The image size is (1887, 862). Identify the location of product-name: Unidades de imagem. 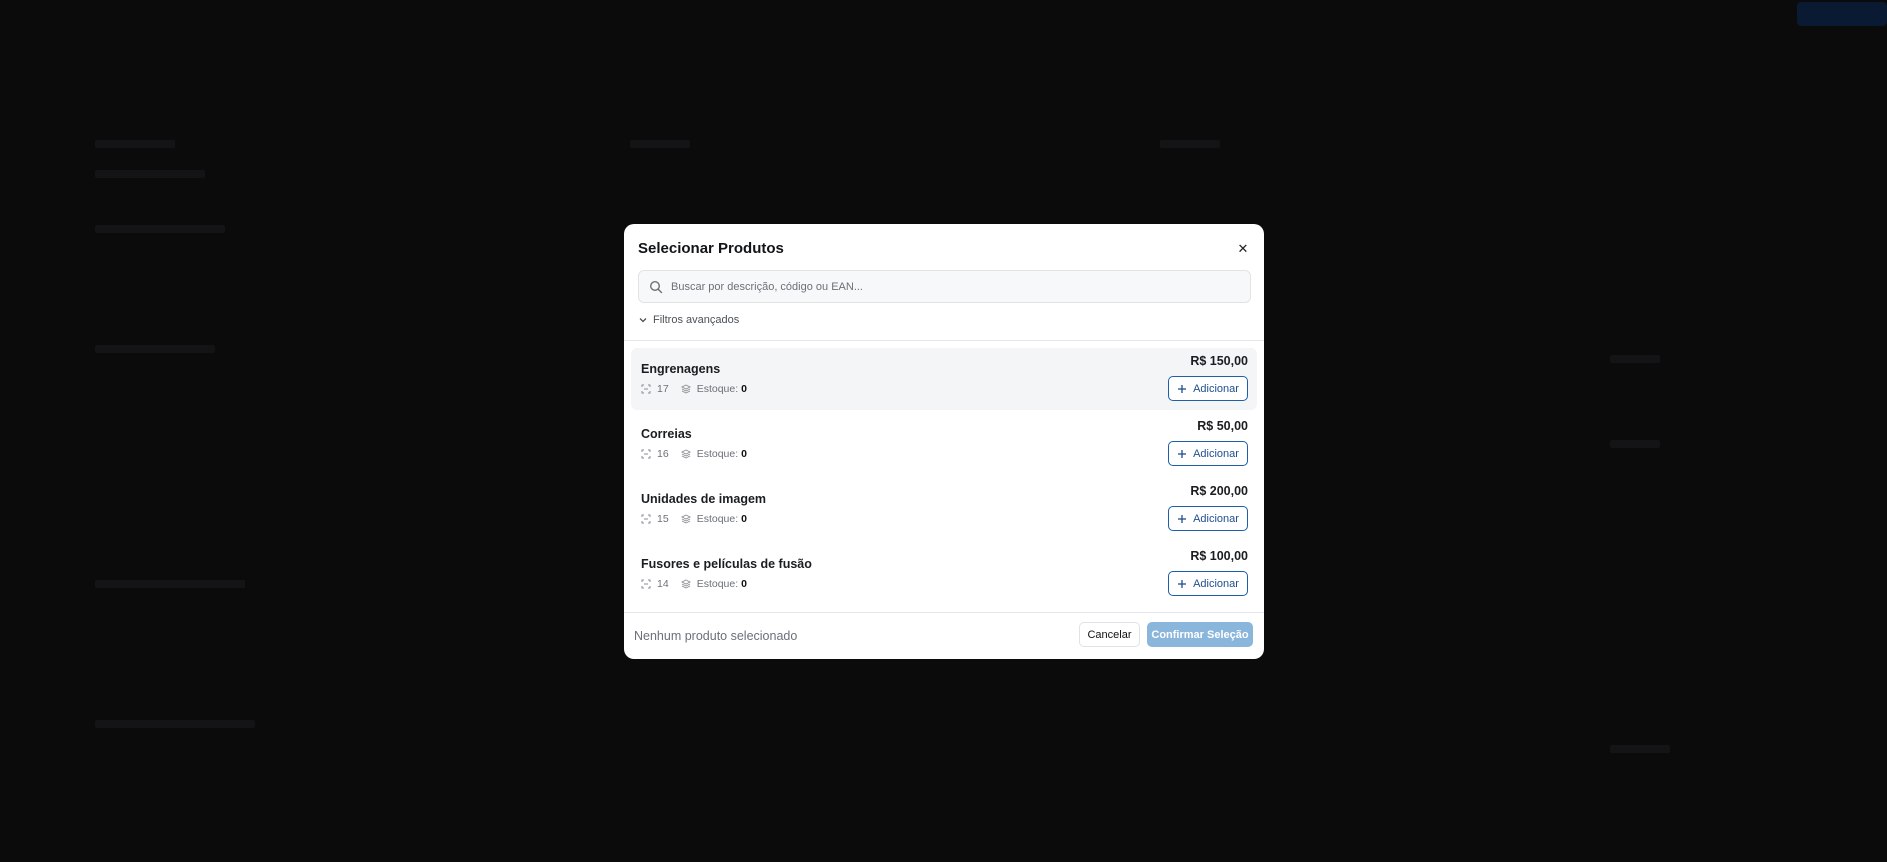
(704, 499).